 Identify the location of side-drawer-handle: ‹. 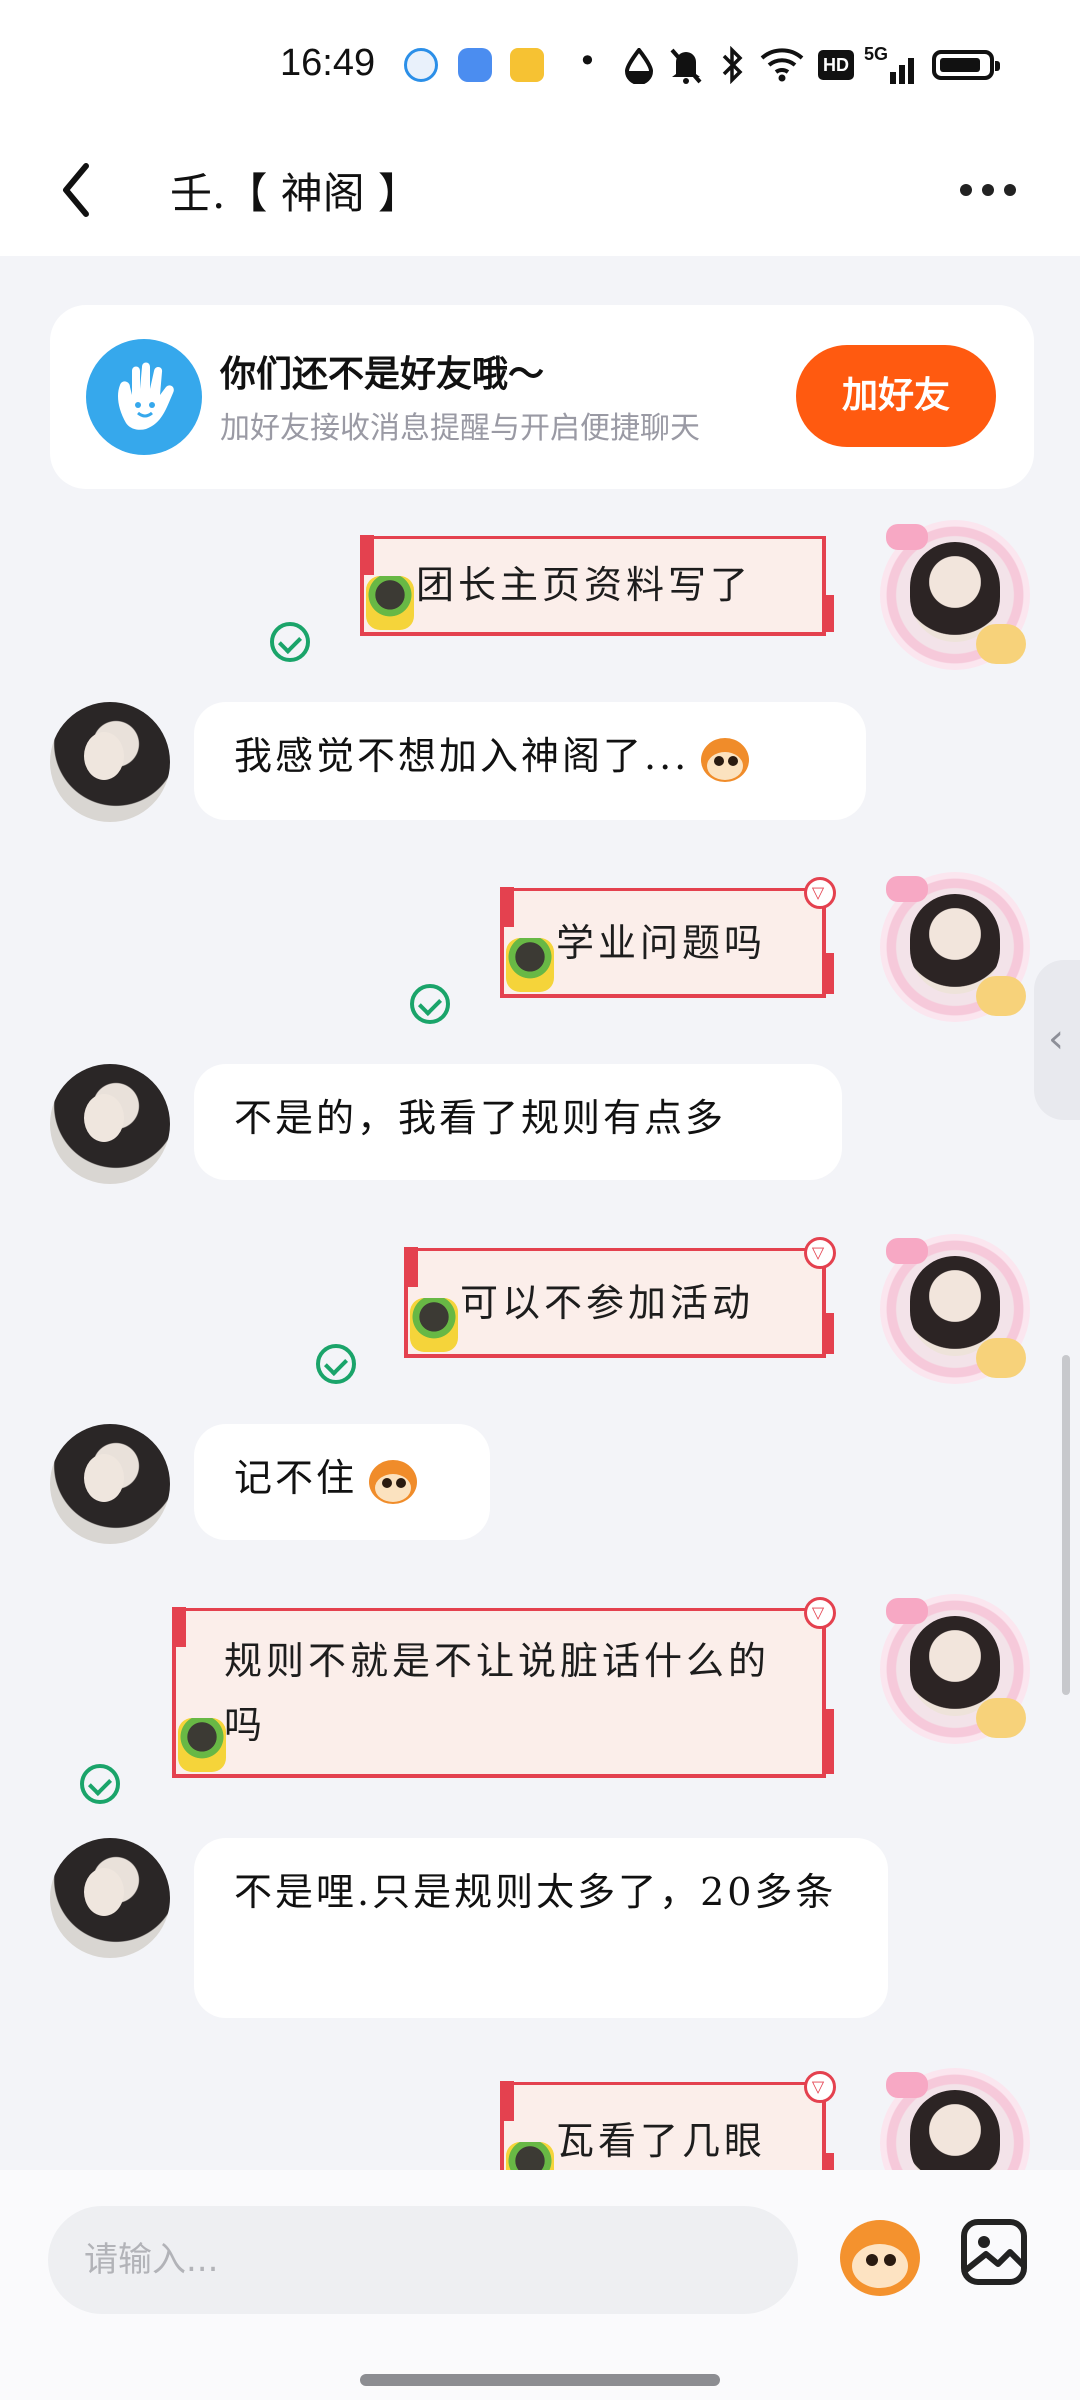
(1057, 1040).